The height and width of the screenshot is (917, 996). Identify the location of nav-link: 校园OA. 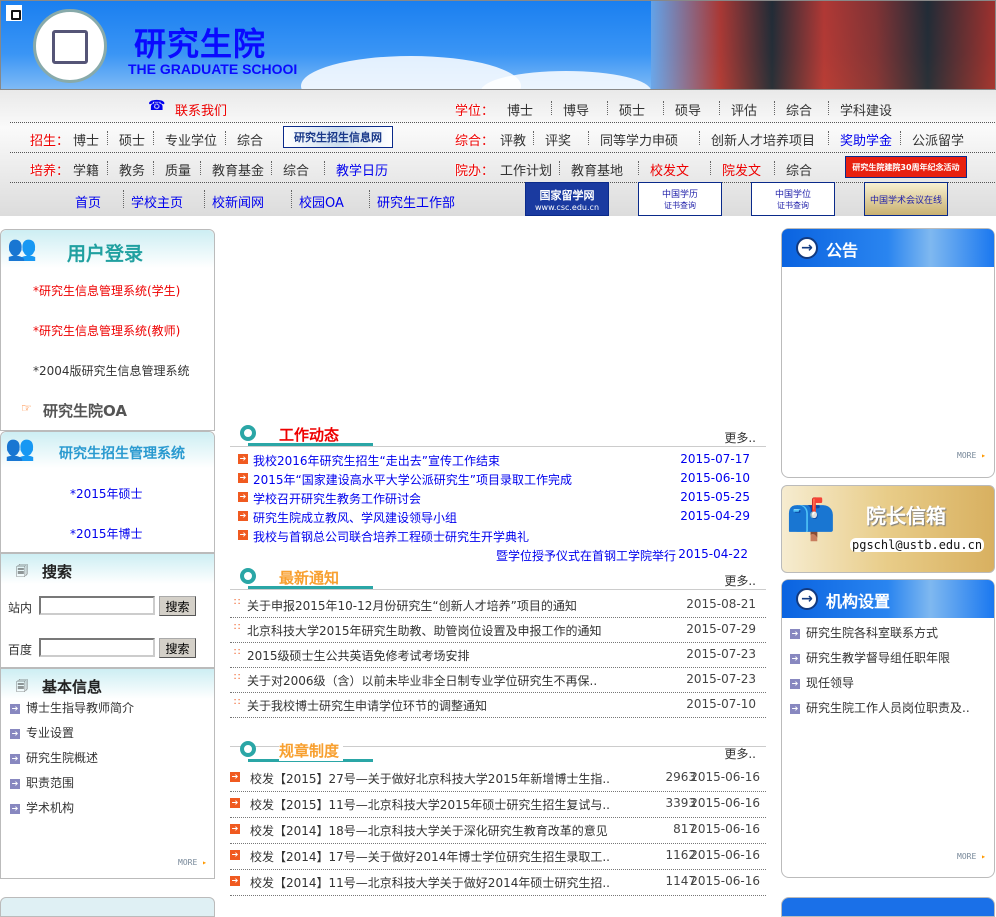
(321, 201).